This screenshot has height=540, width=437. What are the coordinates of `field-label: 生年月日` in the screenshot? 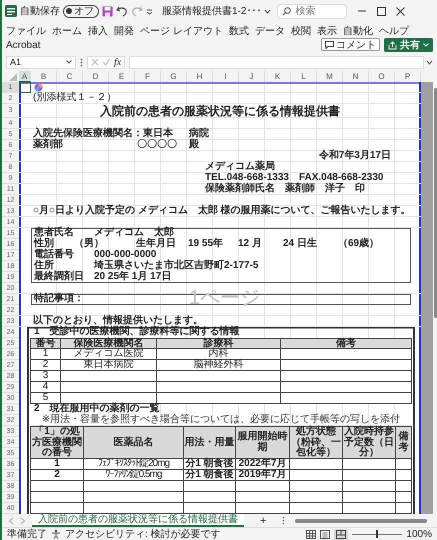 It's located at (156, 244).